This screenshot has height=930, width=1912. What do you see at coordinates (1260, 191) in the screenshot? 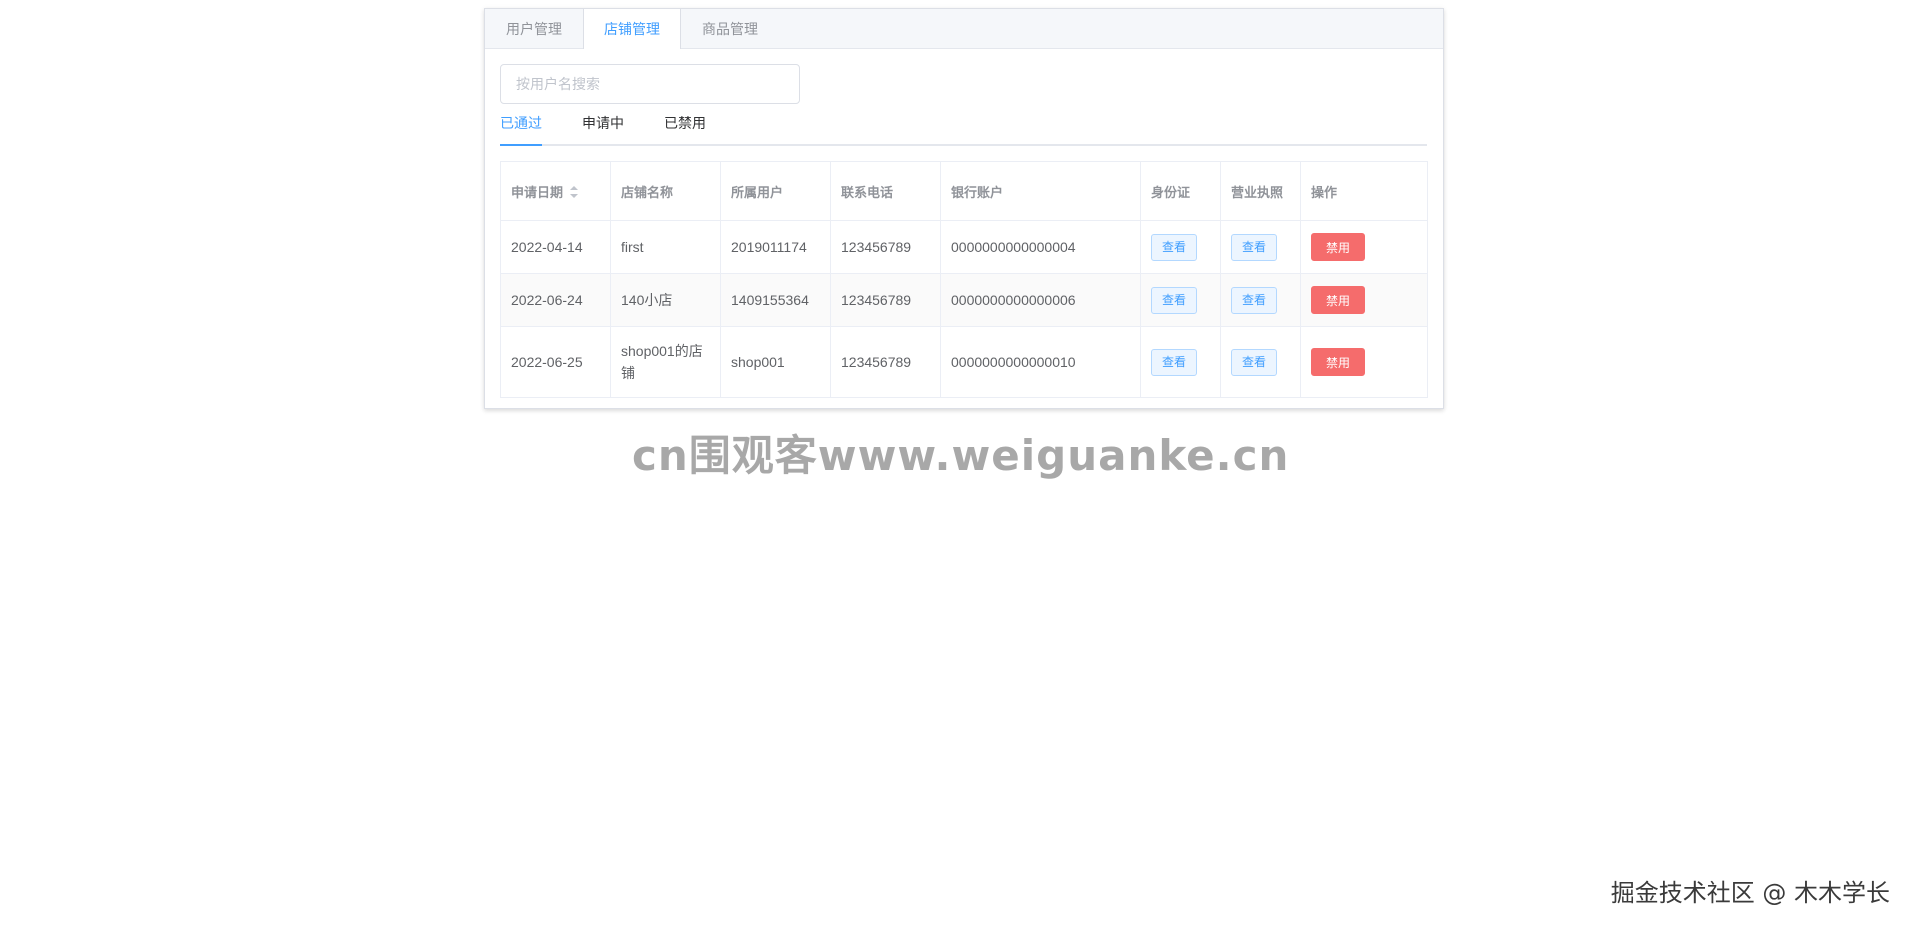
I see `column-header-license: 营业执照` at bounding box center [1260, 191].